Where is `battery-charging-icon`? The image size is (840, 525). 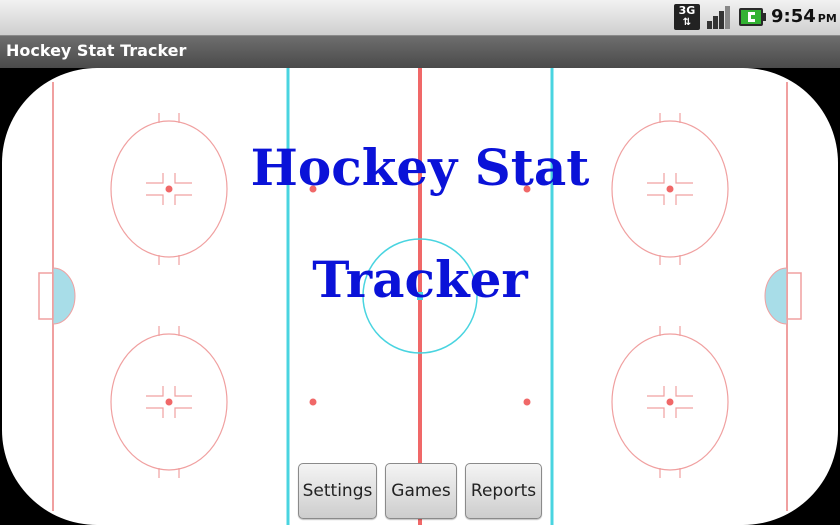 battery-charging-icon is located at coordinates (752, 17).